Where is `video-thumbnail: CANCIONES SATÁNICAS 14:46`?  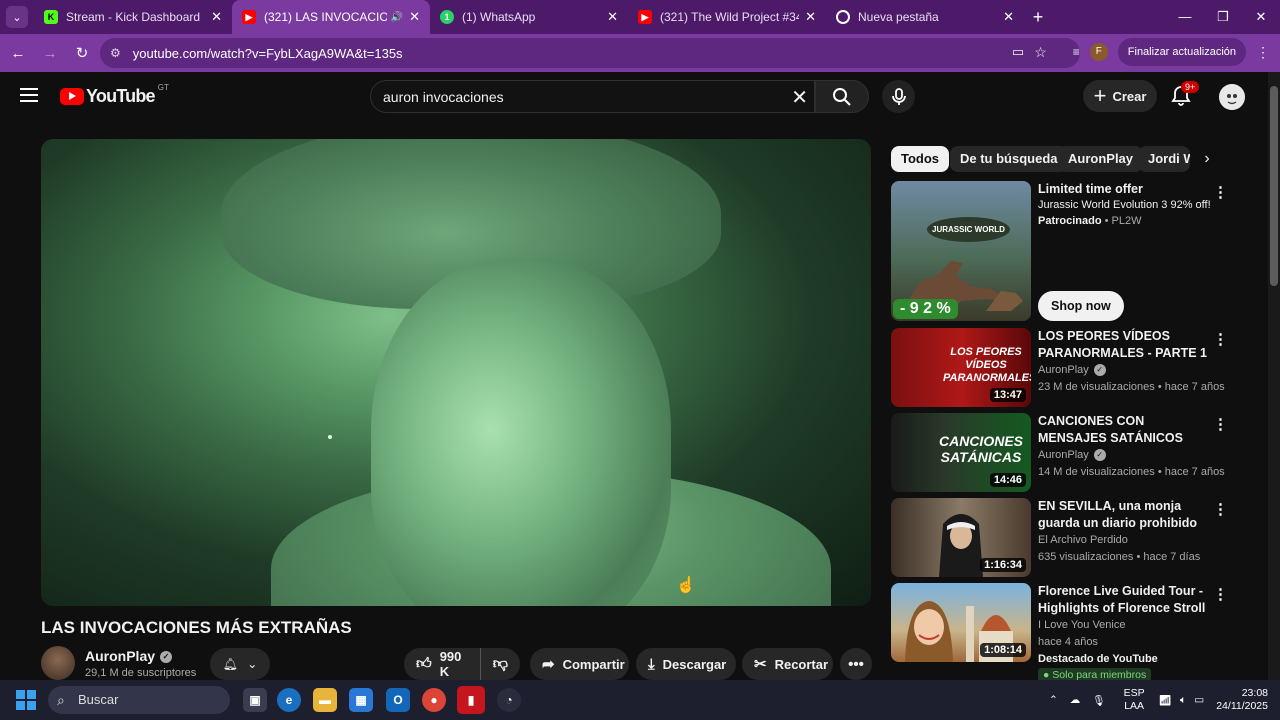 video-thumbnail: CANCIONES SATÁNICAS 14:46 is located at coordinates (961, 452).